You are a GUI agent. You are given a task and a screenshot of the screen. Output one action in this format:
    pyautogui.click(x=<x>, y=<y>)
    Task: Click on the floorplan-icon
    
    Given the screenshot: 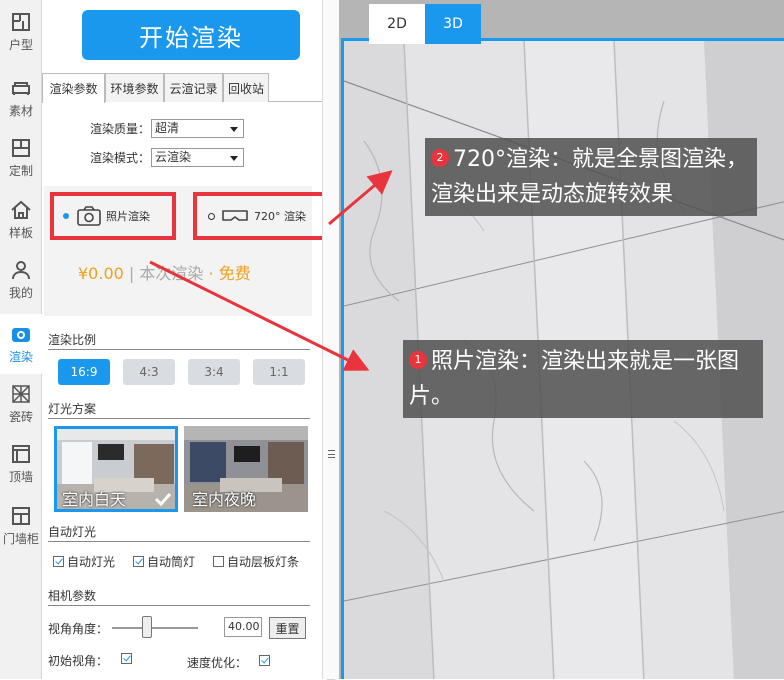 What is the action you would take?
    pyautogui.click(x=21, y=22)
    